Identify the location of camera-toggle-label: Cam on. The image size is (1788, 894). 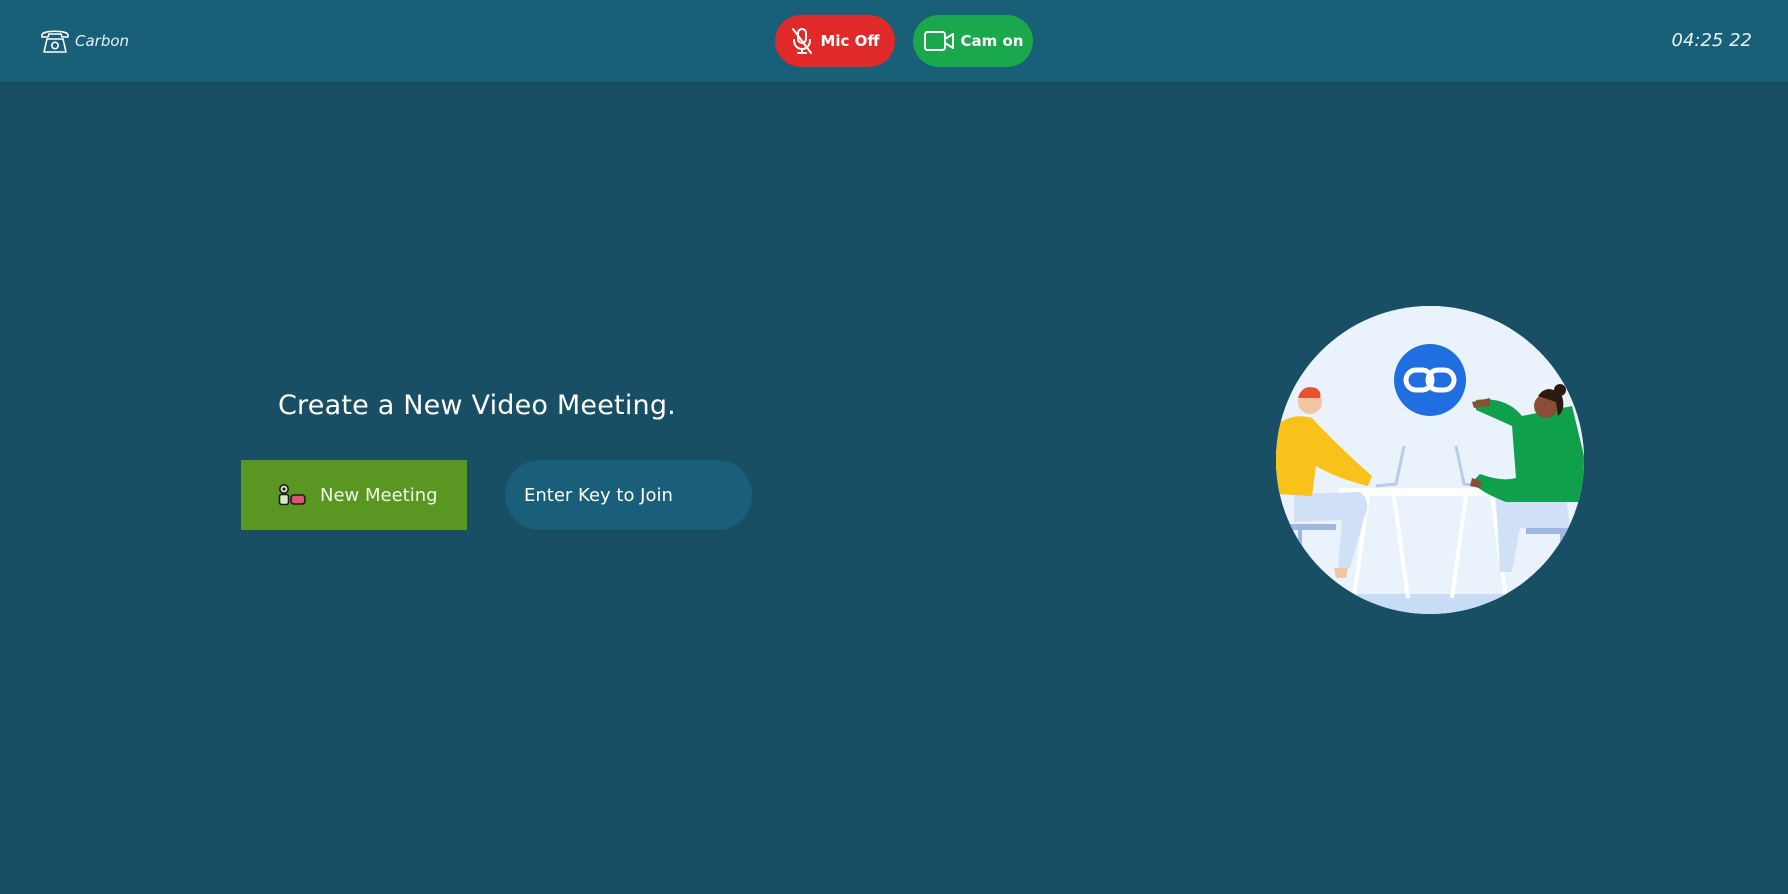
(992, 41).